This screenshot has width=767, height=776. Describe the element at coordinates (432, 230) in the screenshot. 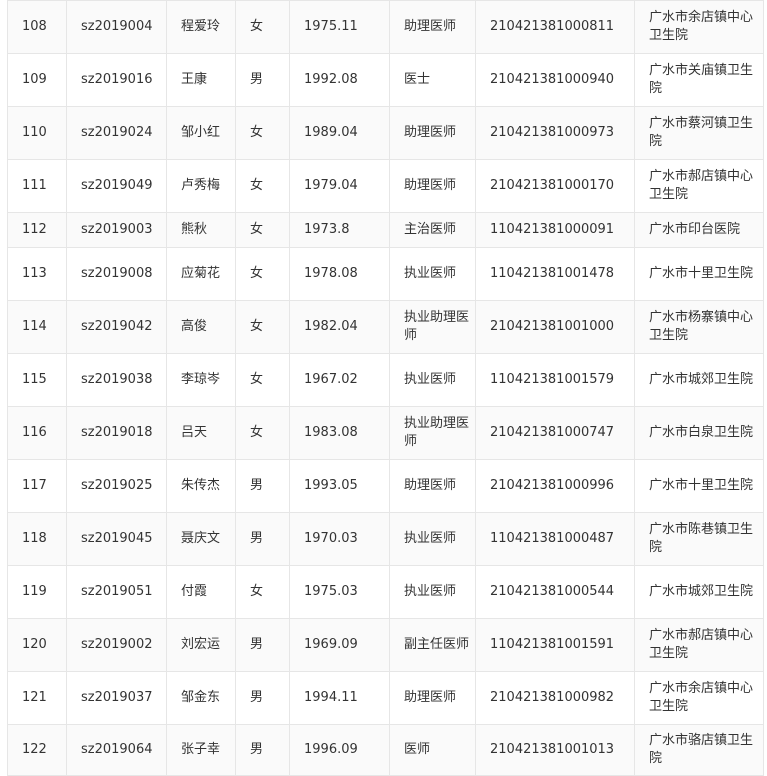

I see `cell-title: 主治医师` at that location.